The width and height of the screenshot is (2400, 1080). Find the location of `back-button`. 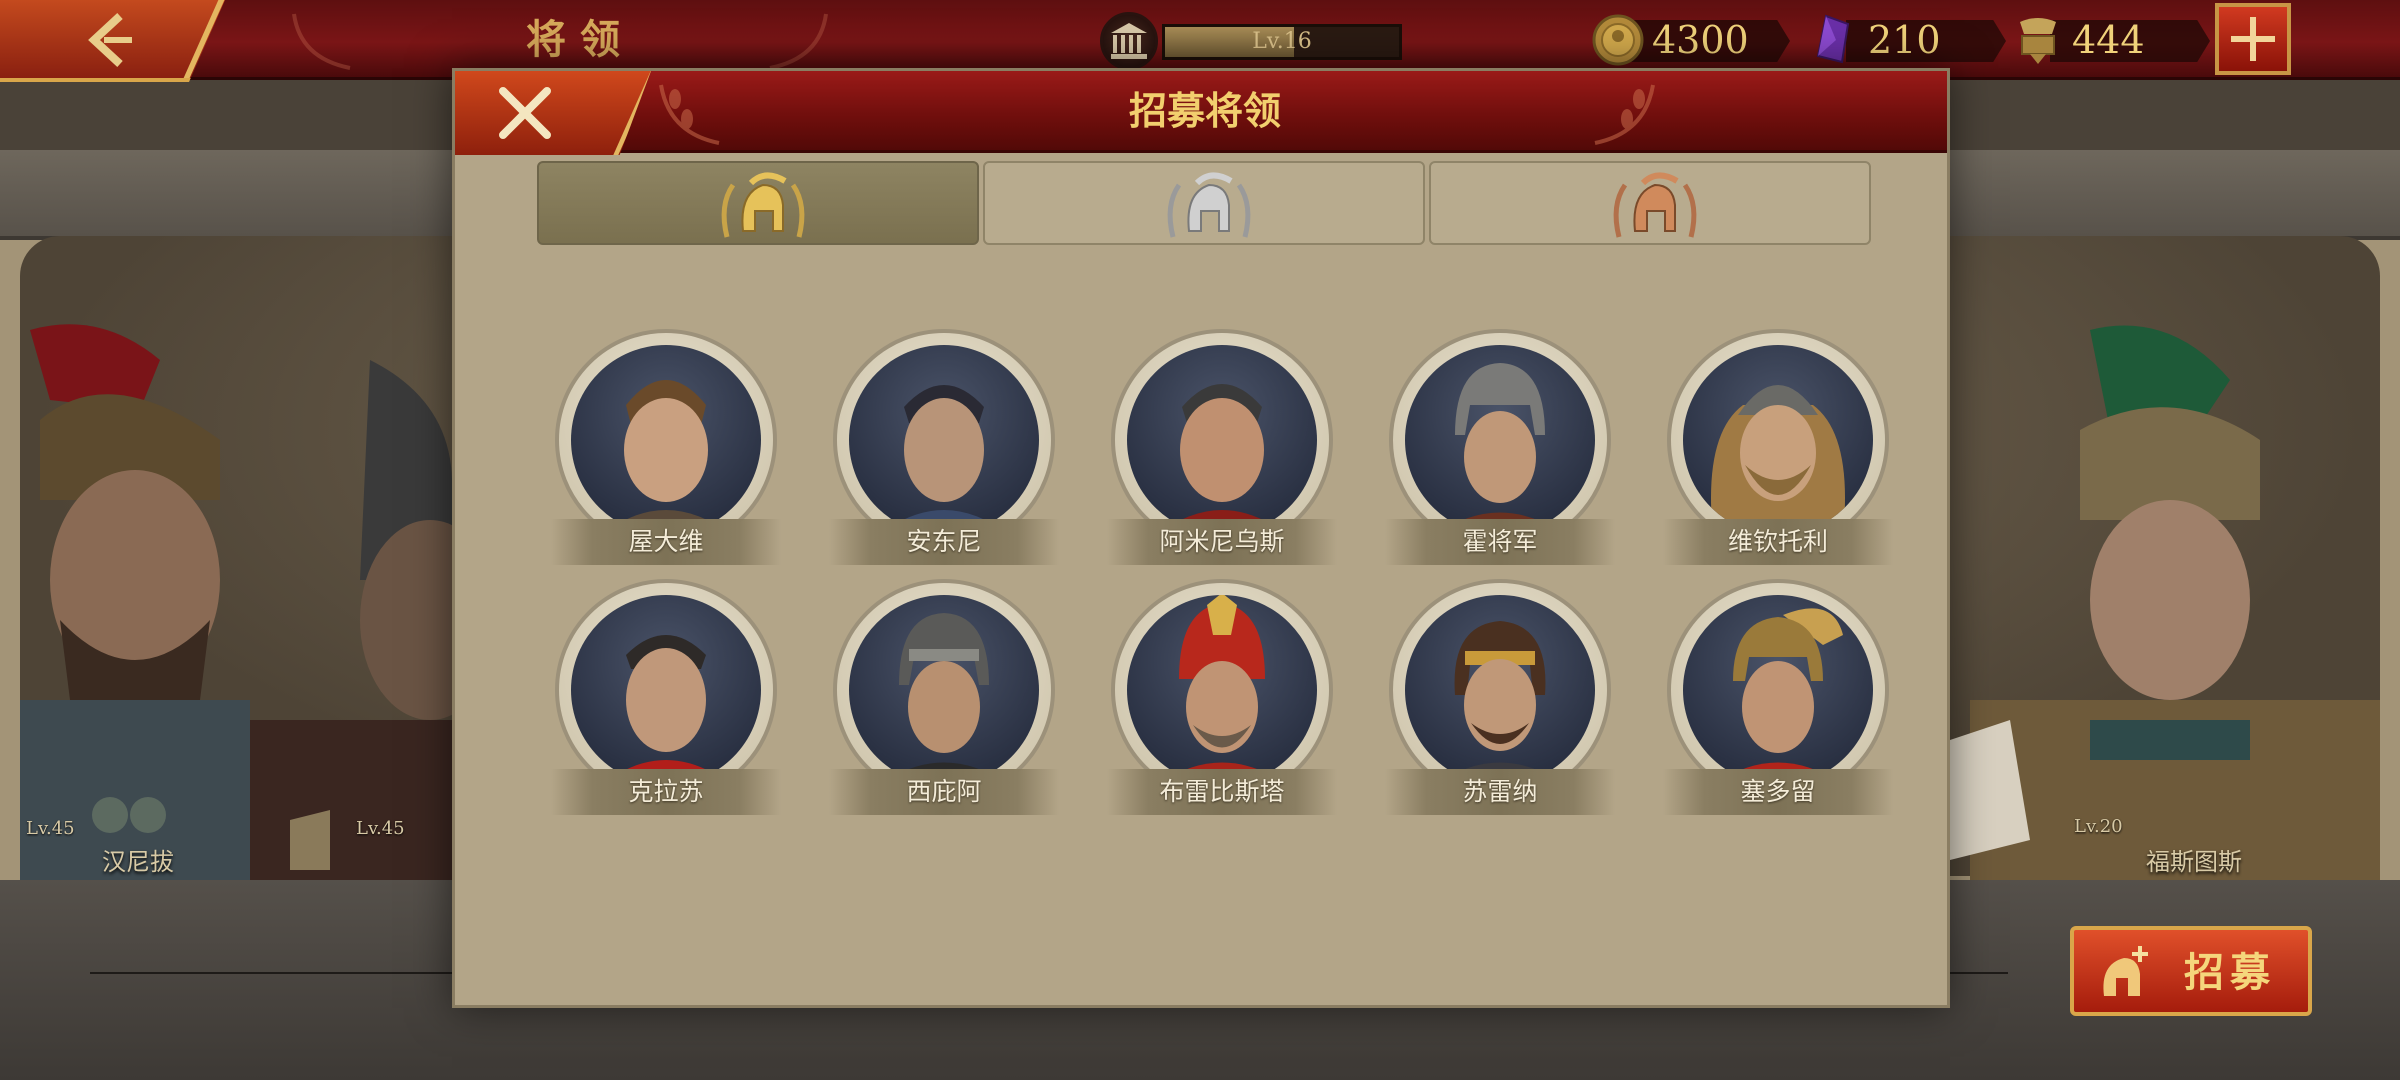

back-button is located at coordinates (112, 41).